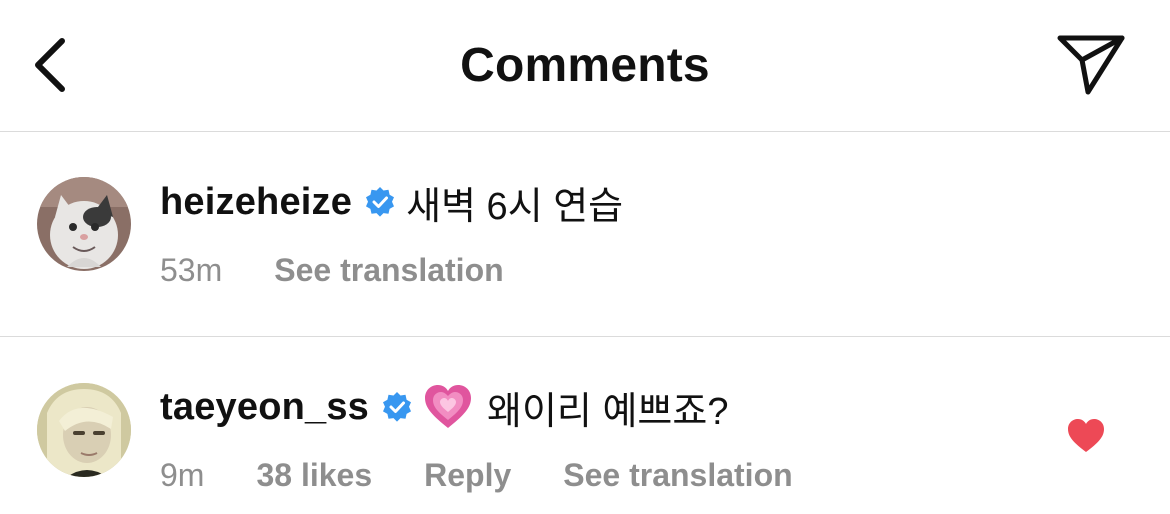 Image resolution: width=1170 pixels, height=514 pixels. I want to click on heart-filled-icon, so click(1086, 435).